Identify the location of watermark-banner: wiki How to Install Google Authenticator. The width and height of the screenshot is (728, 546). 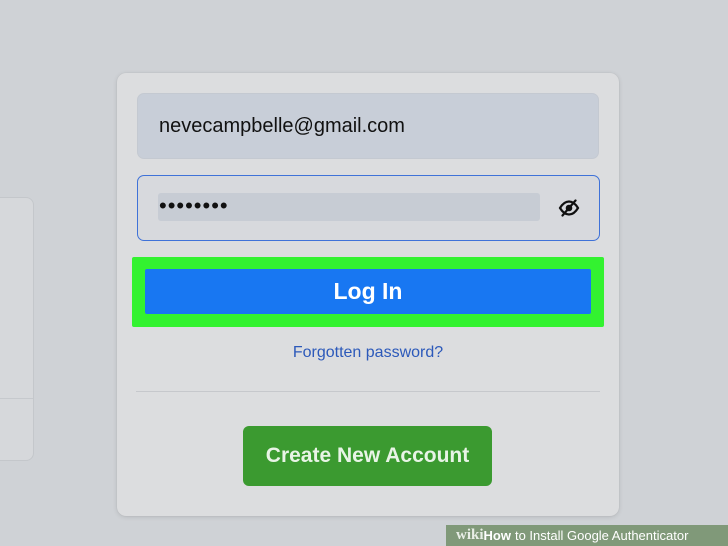
(587, 535).